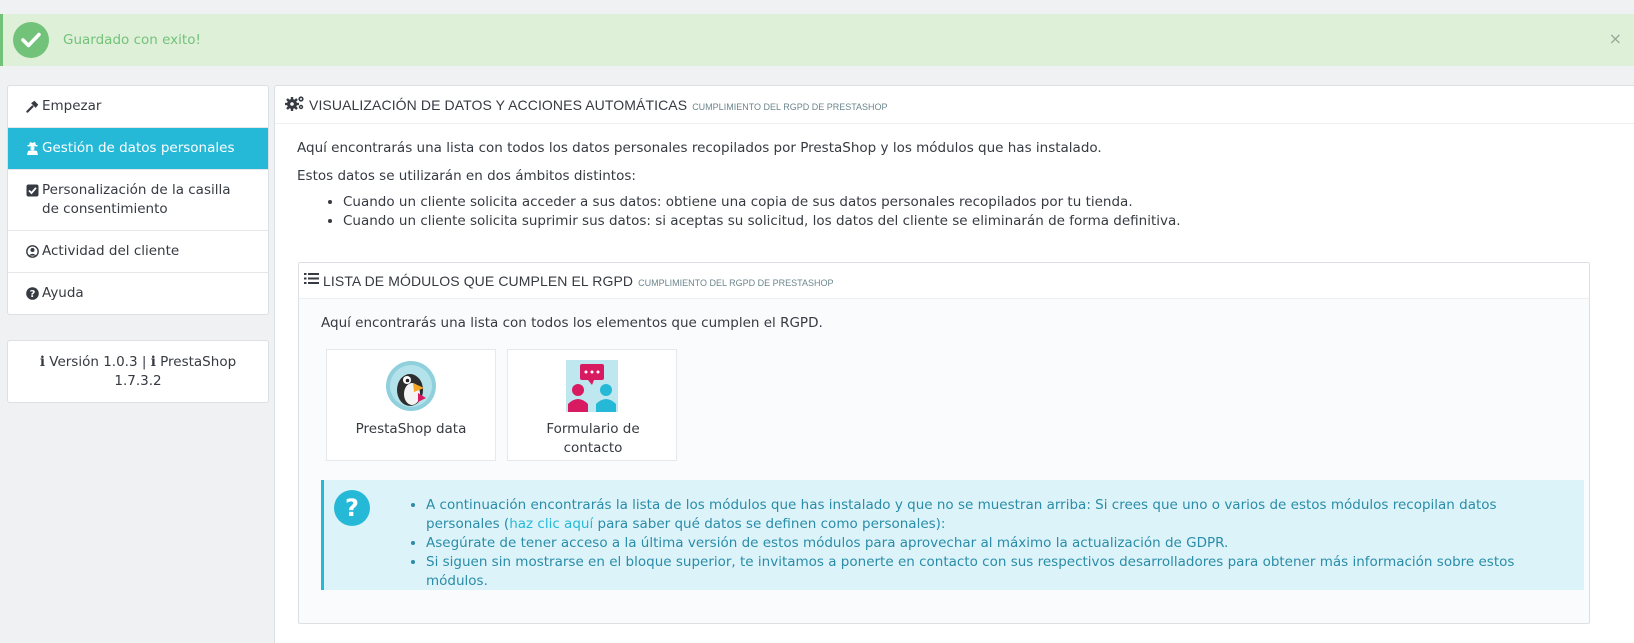 The image size is (1634, 643). Describe the element at coordinates (138, 293) in the screenshot. I see `sidebar-item-ayuda: ? Ayuda` at that location.